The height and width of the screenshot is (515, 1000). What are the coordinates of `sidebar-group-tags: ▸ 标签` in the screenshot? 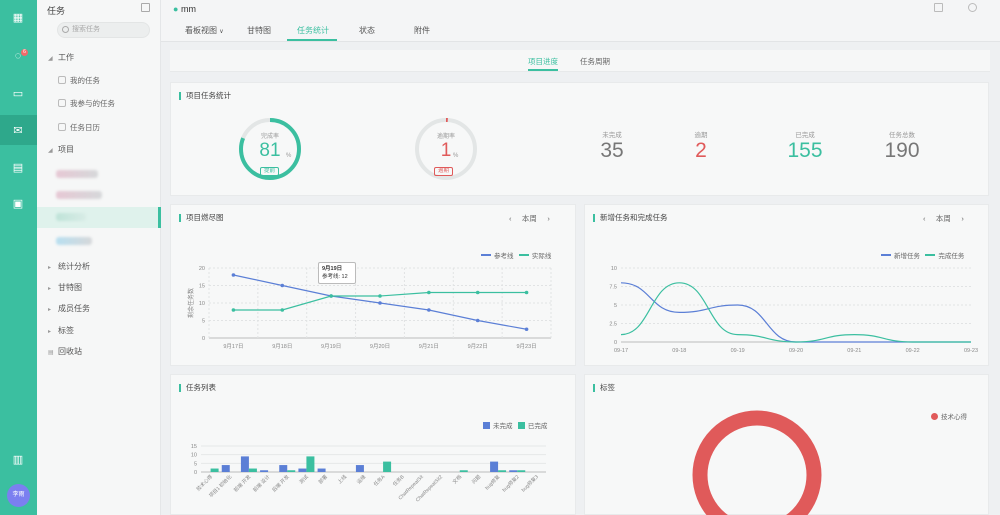 It's located at (61, 330).